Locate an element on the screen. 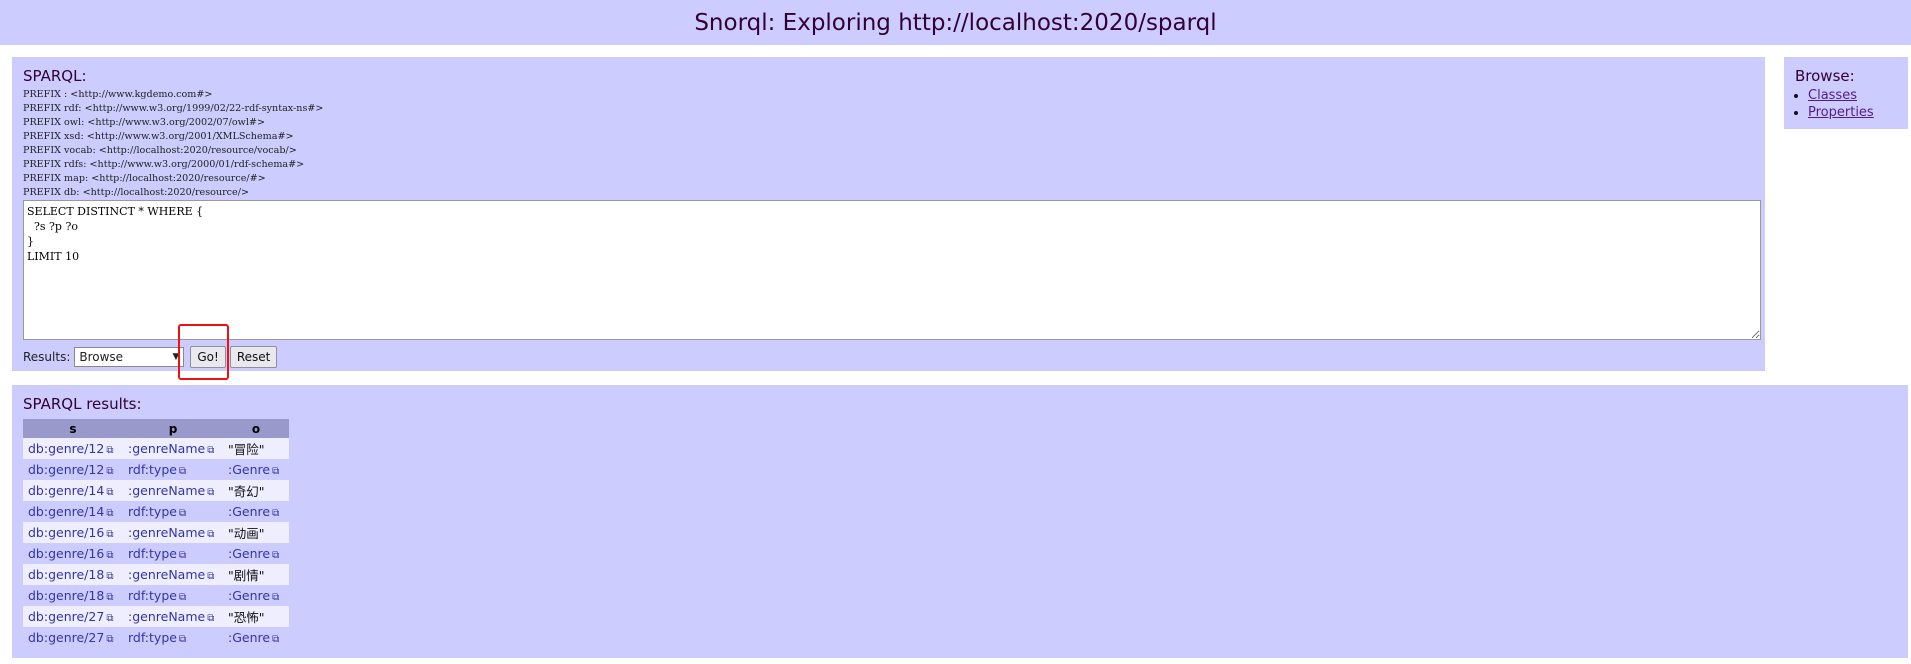 The width and height of the screenshot is (1911, 664). browse-link-properties: Properties is located at coordinates (1841, 112).